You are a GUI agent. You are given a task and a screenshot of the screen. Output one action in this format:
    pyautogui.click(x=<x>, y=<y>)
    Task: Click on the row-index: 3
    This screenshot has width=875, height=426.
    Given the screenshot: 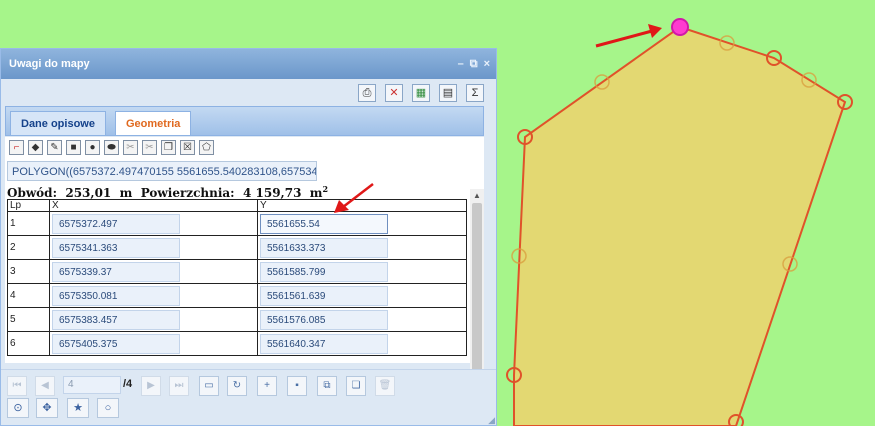 What is the action you would take?
    pyautogui.click(x=28, y=271)
    